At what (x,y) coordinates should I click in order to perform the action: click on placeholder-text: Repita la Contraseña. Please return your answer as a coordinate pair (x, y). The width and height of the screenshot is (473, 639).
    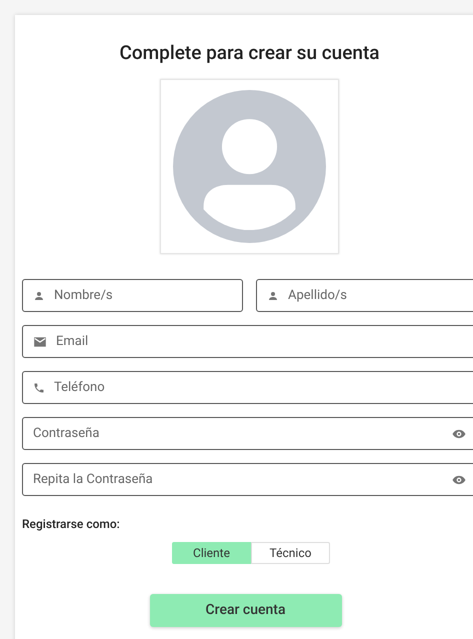
    Looking at the image, I should click on (93, 479).